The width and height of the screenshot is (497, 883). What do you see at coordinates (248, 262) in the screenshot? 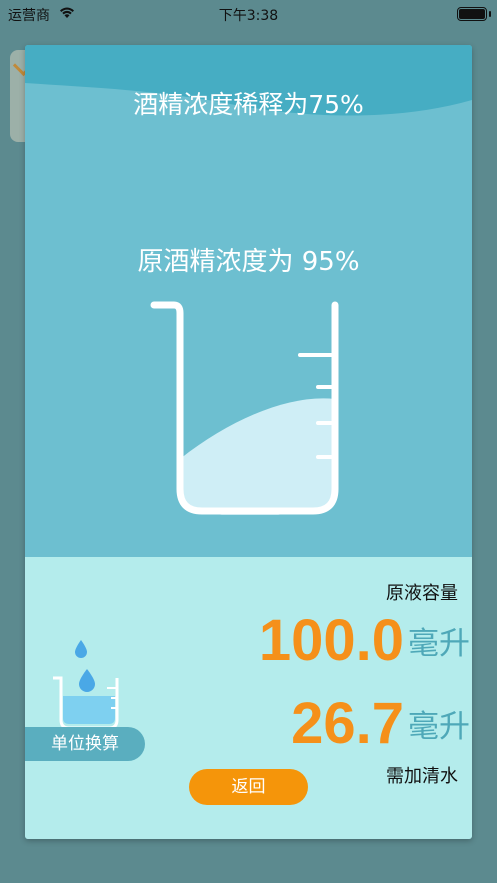
I see `original-concentration: 原酒精浓度为 95%` at bounding box center [248, 262].